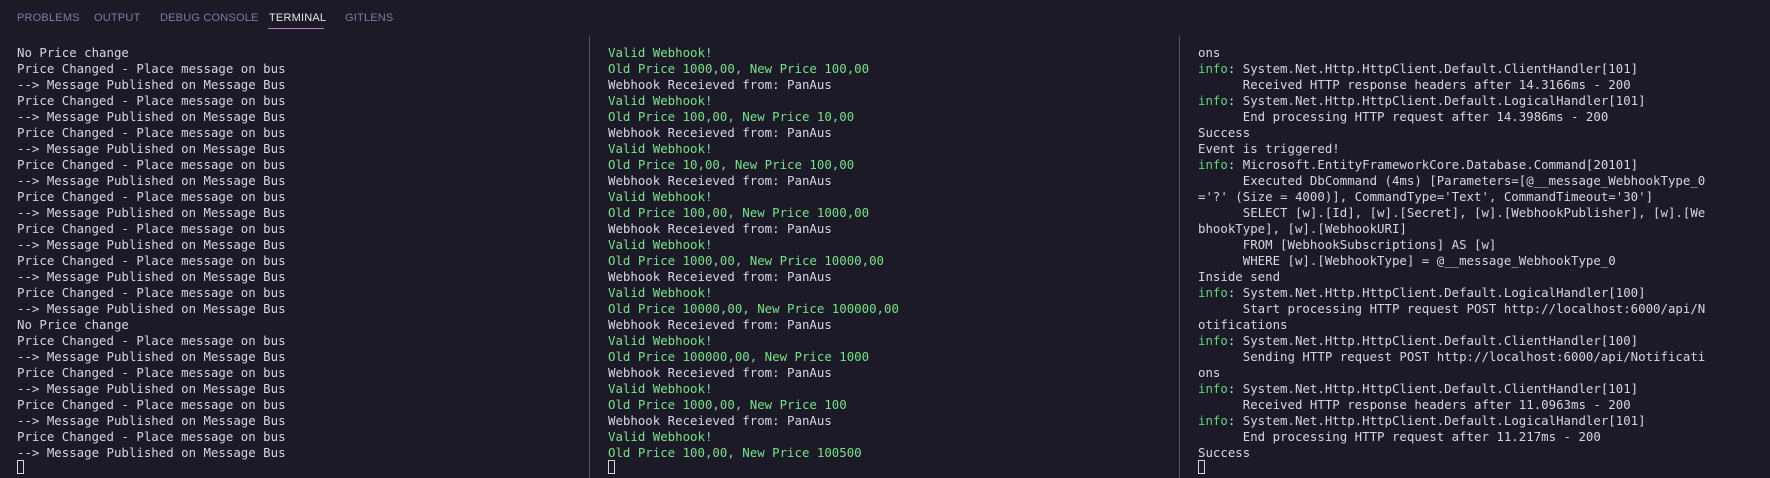 Image resolution: width=1770 pixels, height=478 pixels. I want to click on terminal-line: FROM [WebhookSubscriptions] AS [w], so click(1451, 245).